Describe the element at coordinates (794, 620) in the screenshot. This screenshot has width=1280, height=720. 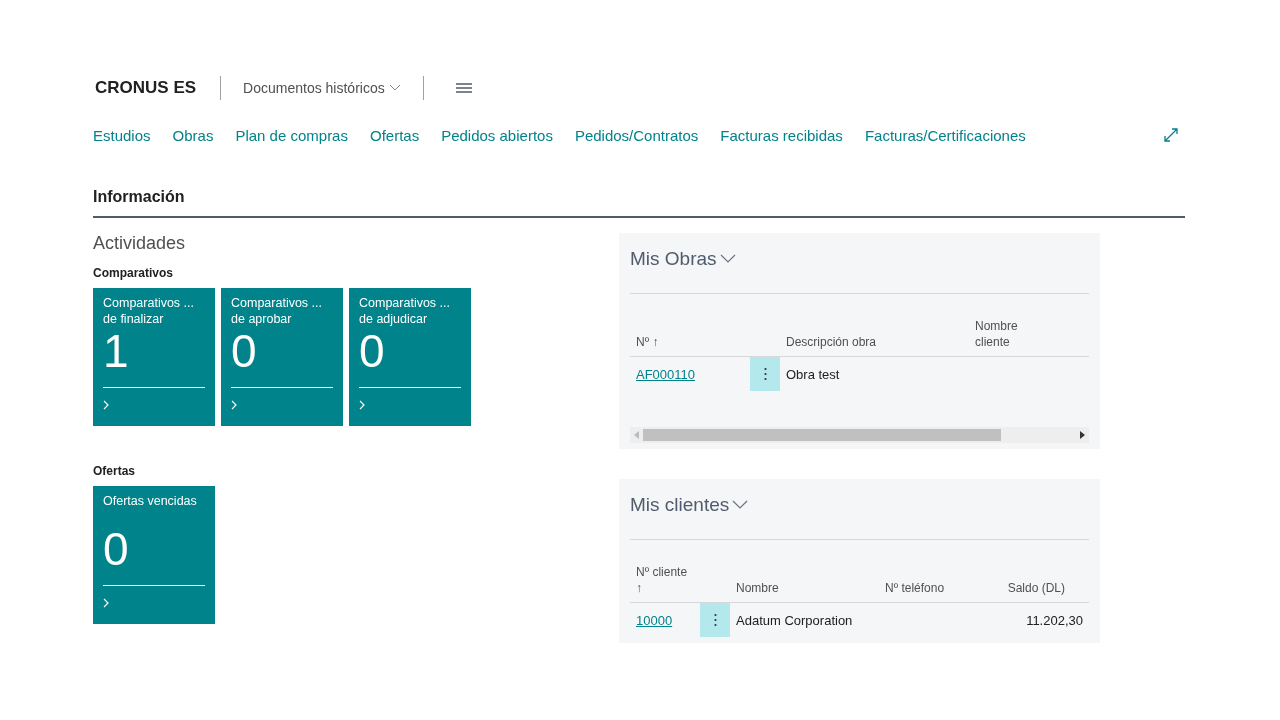
I see `table-cell-text: Adatum Corporation` at that location.